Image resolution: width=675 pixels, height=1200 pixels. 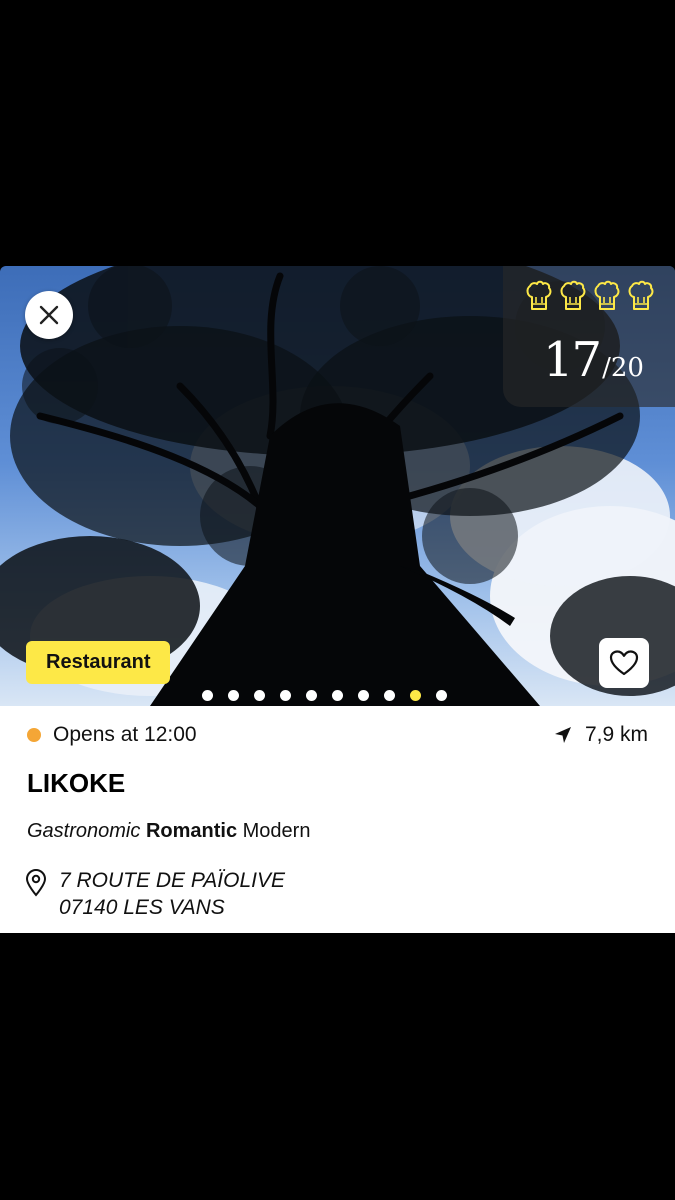 What do you see at coordinates (155, 894) in the screenshot?
I see `address: 7 ROUTE DE PAÏOLIVE 07140 LES VANS` at bounding box center [155, 894].